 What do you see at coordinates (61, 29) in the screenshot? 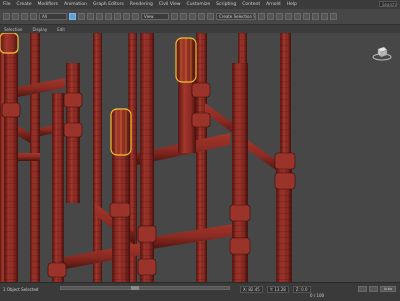
I see `tab-edit: Edit` at bounding box center [61, 29].